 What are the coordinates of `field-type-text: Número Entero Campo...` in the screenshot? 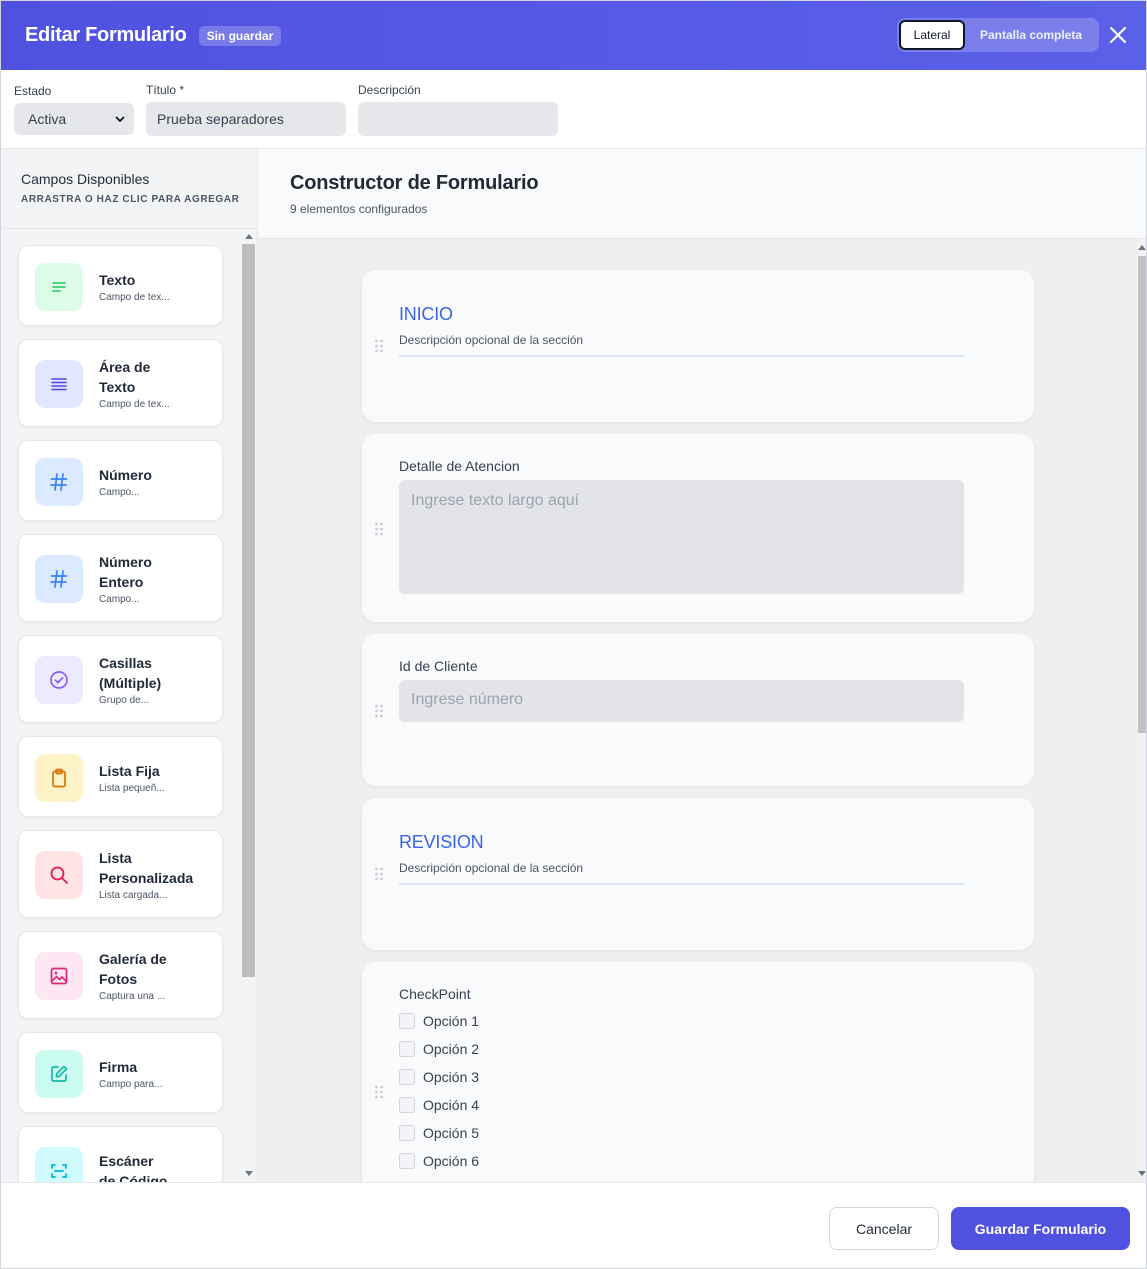 It's located at (156, 579).